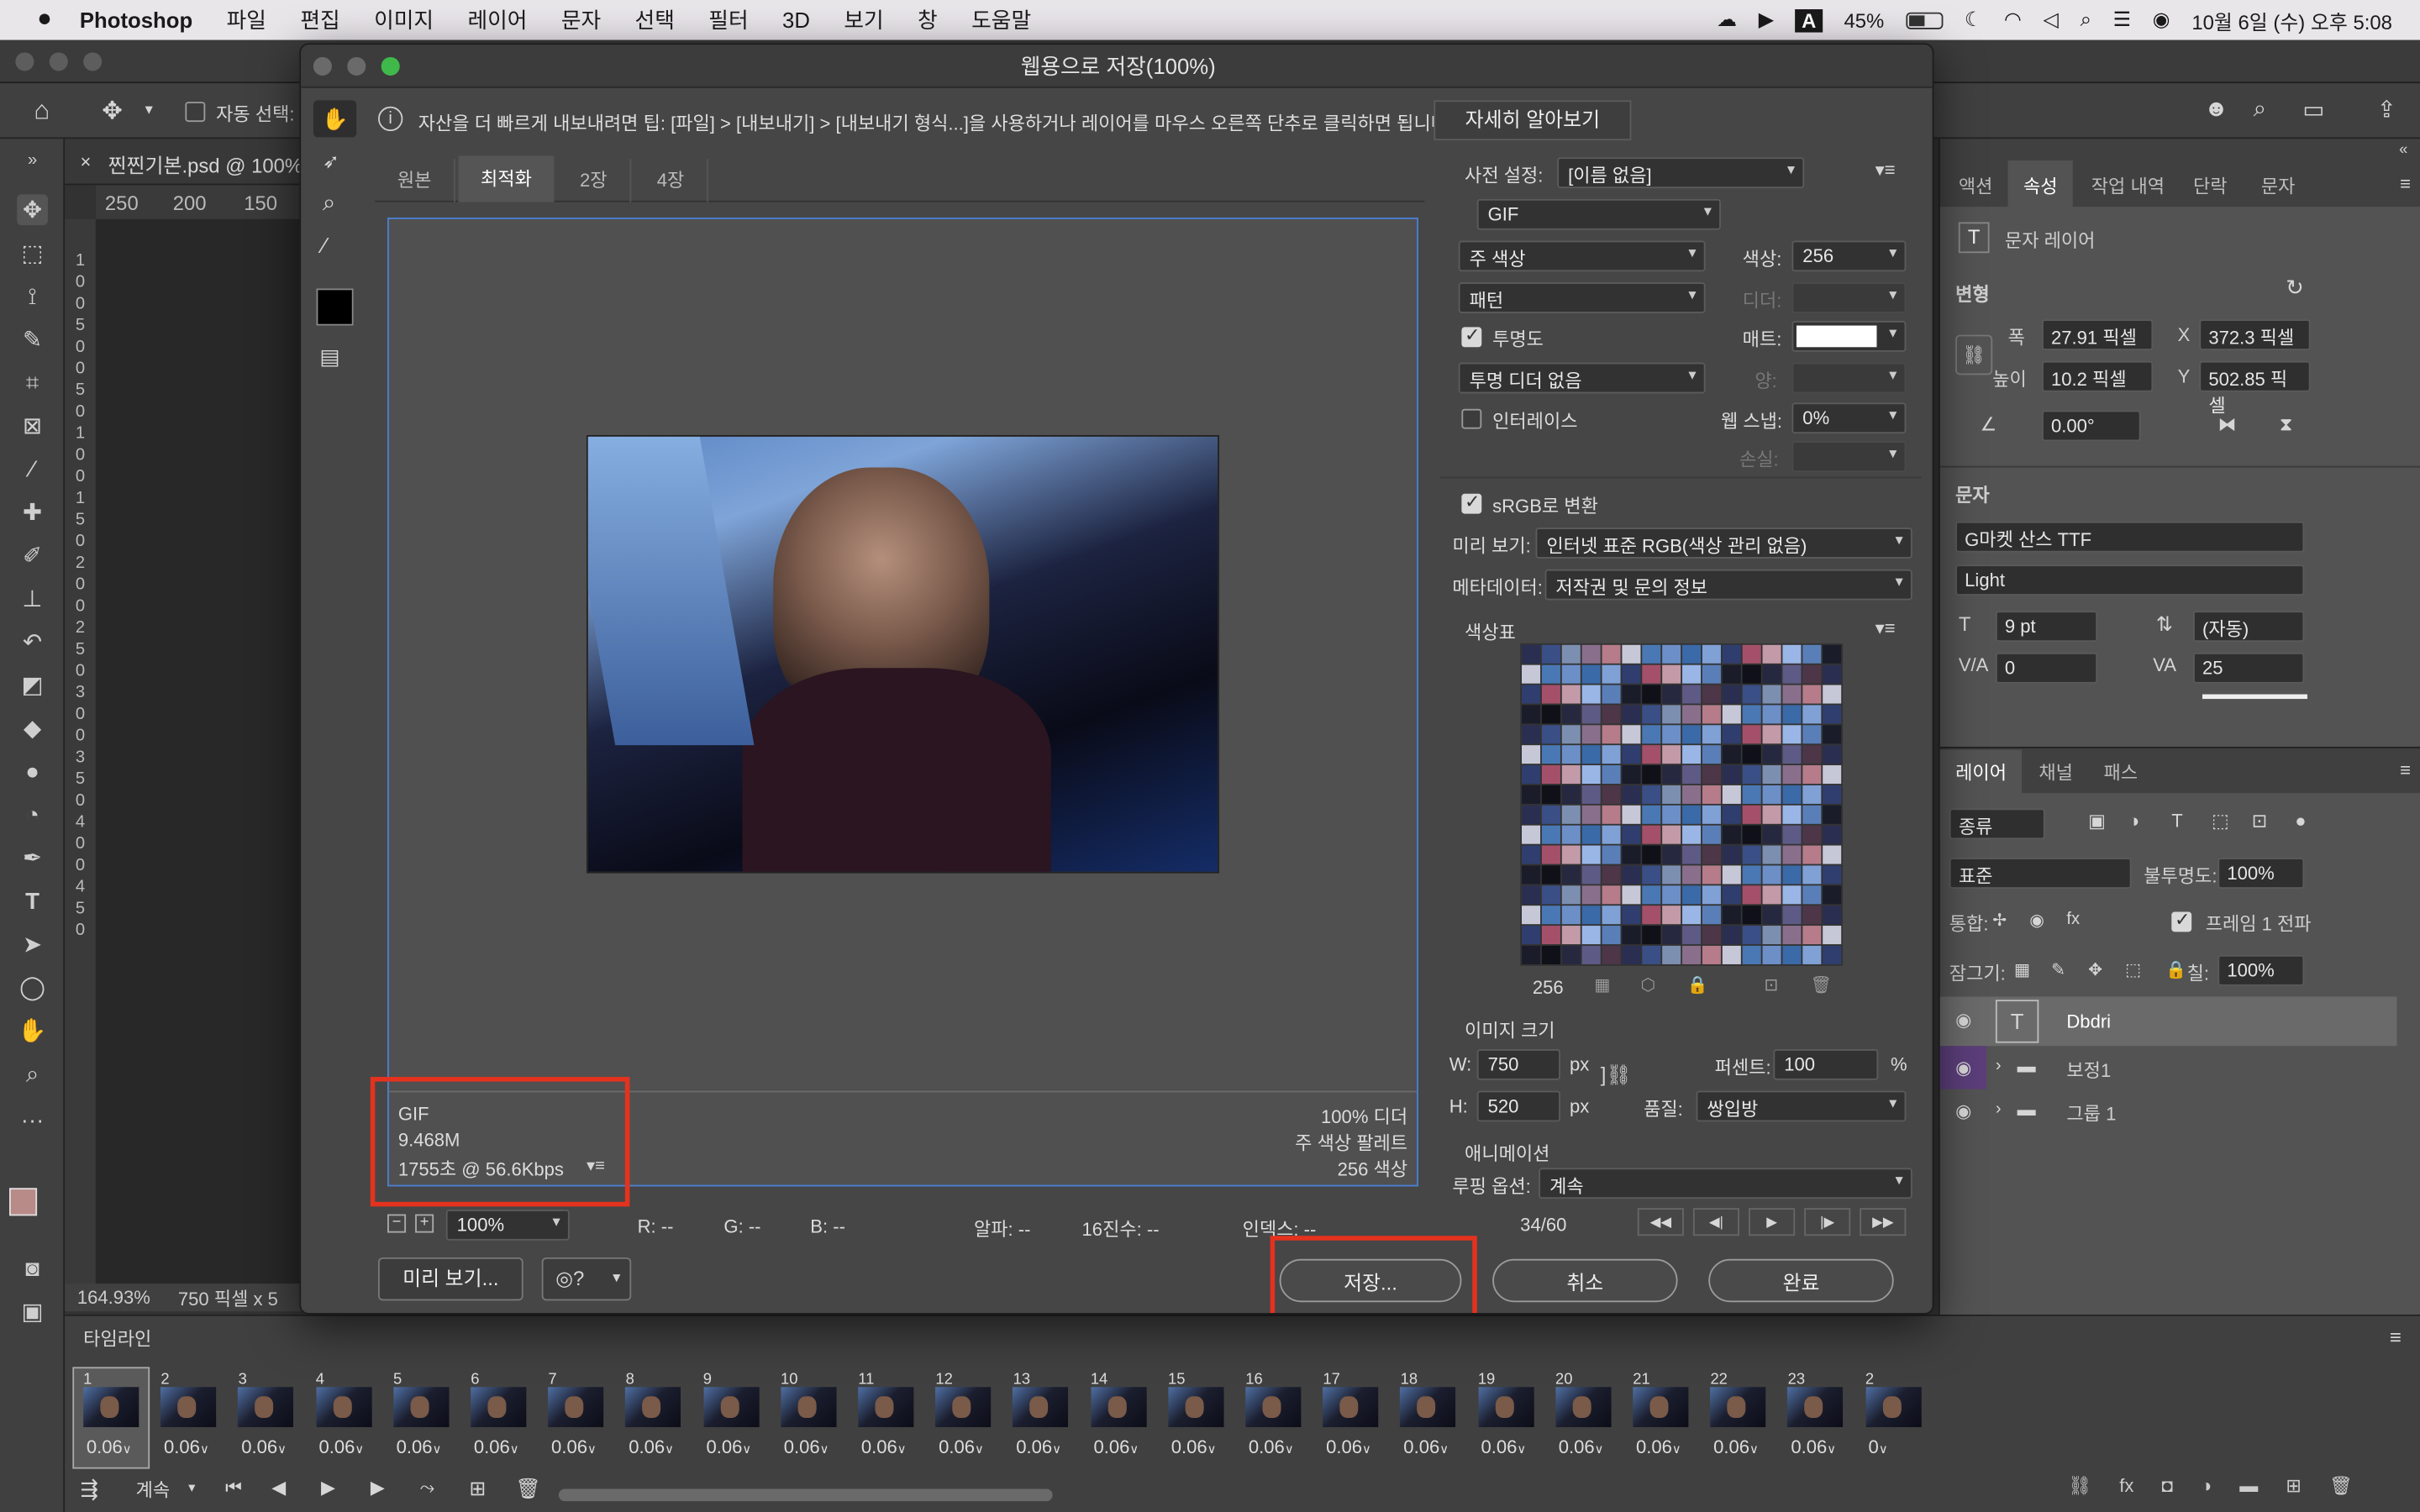 The image size is (2420, 1512). What do you see at coordinates (1883, 1222) in the screenshot?
I see `last-frame-button: ▶▶` at bounding box center [1883, 1222].